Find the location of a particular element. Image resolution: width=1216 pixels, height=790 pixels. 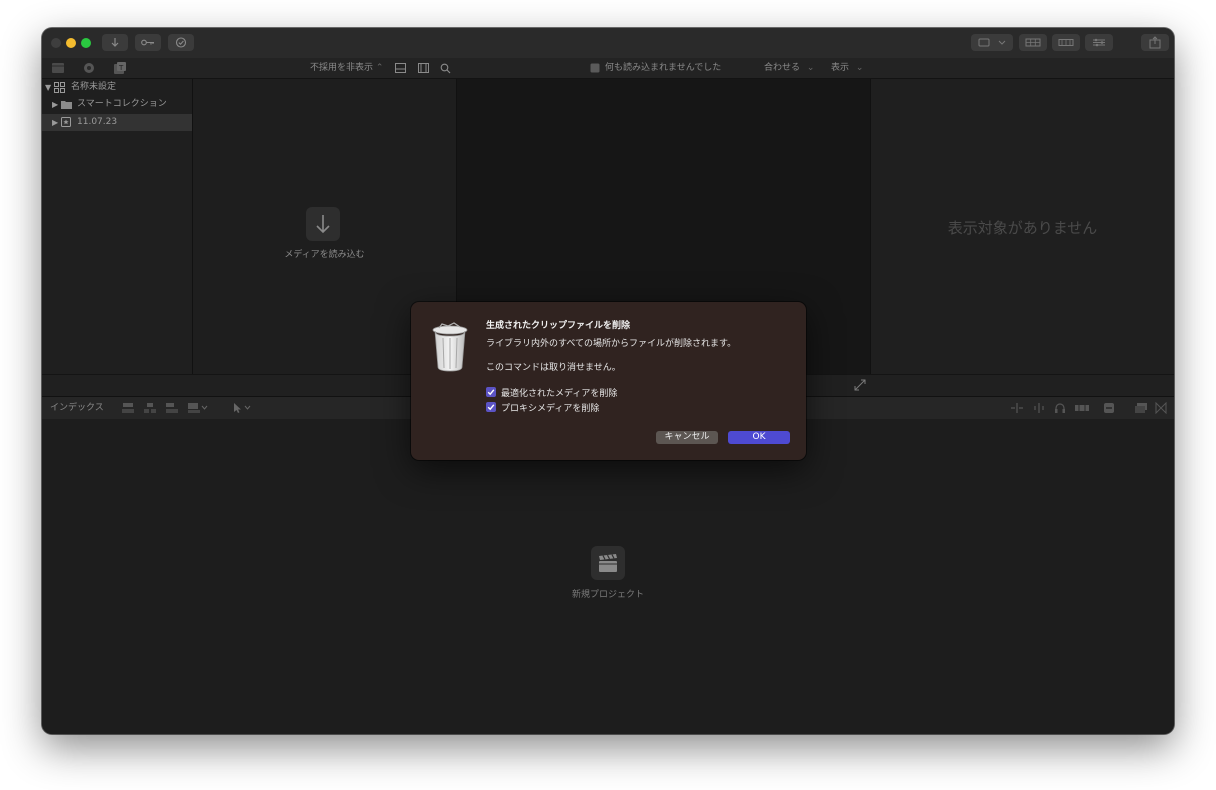

show-timeline-button is located at coordinates (1066, 42).